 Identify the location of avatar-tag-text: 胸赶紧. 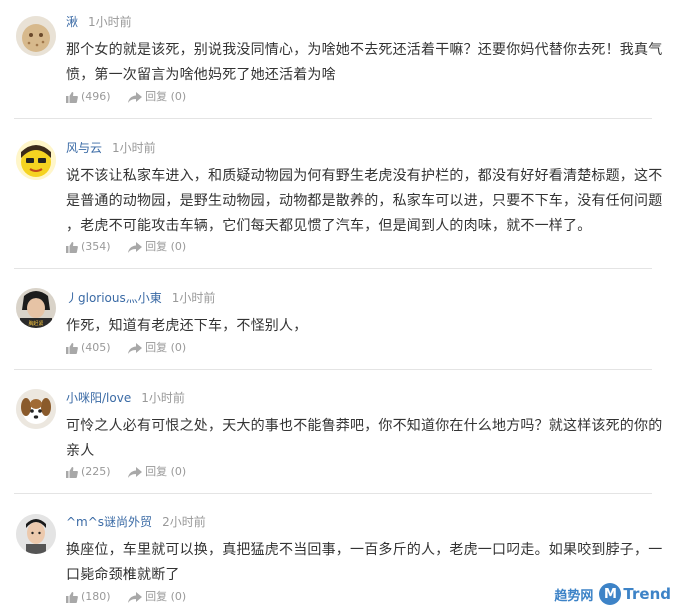
(35, 323).